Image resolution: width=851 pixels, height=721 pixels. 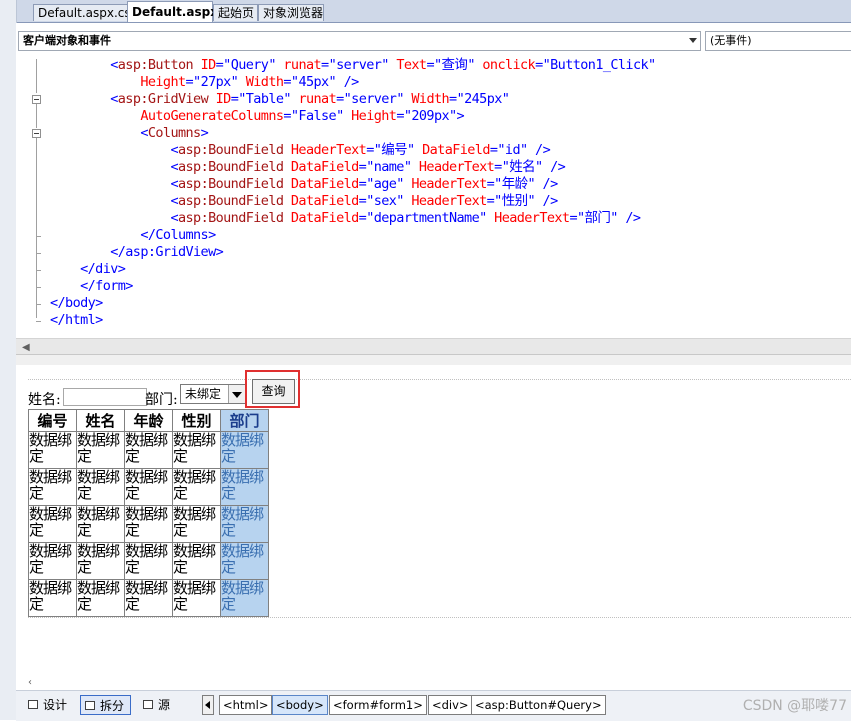 What do you see at coordinates (76, 303) in the screenshot?
I see `code-line-close-body: </body>` at bounding box center [76, 303].